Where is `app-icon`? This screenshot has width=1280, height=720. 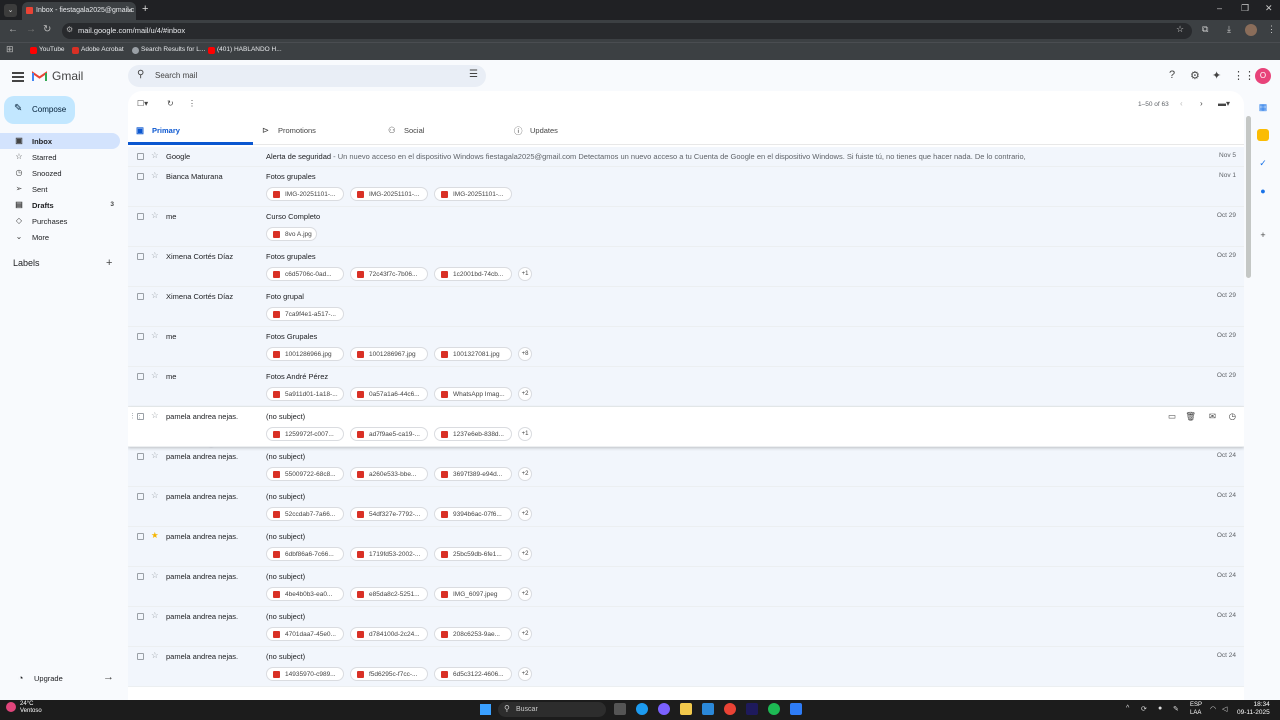 app-icon is located at coordinates (796, 709).